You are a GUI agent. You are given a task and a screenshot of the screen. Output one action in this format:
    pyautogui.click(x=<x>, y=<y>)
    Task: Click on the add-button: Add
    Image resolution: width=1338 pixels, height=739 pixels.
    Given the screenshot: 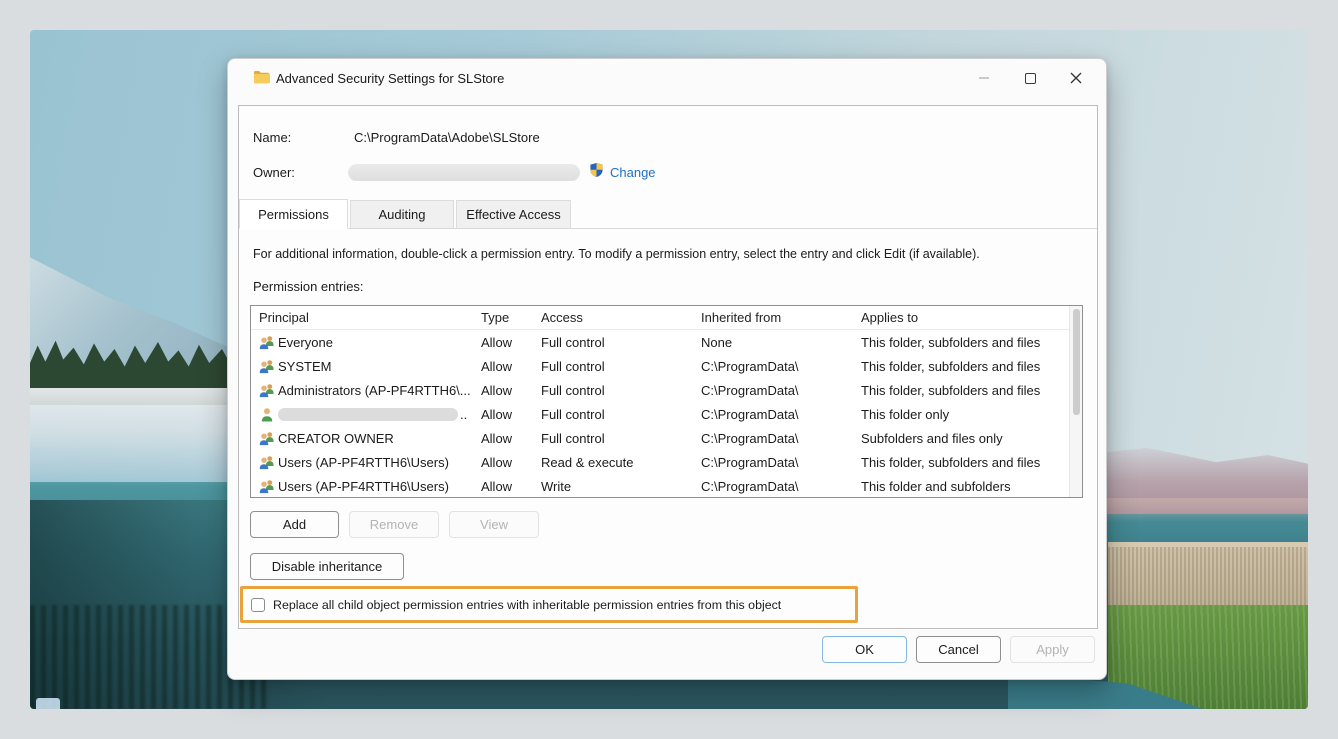 What is the action you would take?
    pyautogui.click(x=294, y=524)
    